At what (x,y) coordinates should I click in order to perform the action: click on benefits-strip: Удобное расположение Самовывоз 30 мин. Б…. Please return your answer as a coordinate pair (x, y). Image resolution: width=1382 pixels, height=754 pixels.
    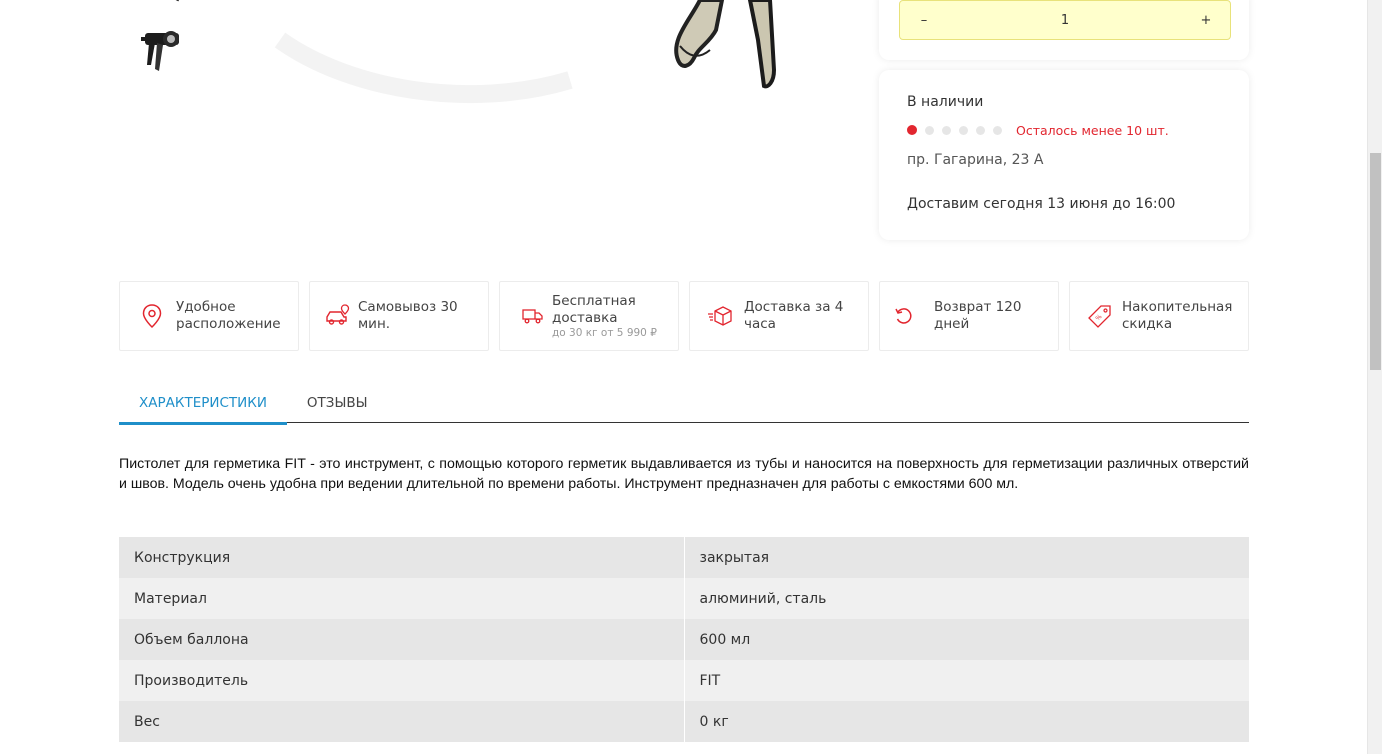
    Looking at the image, I should click on (684, 316).